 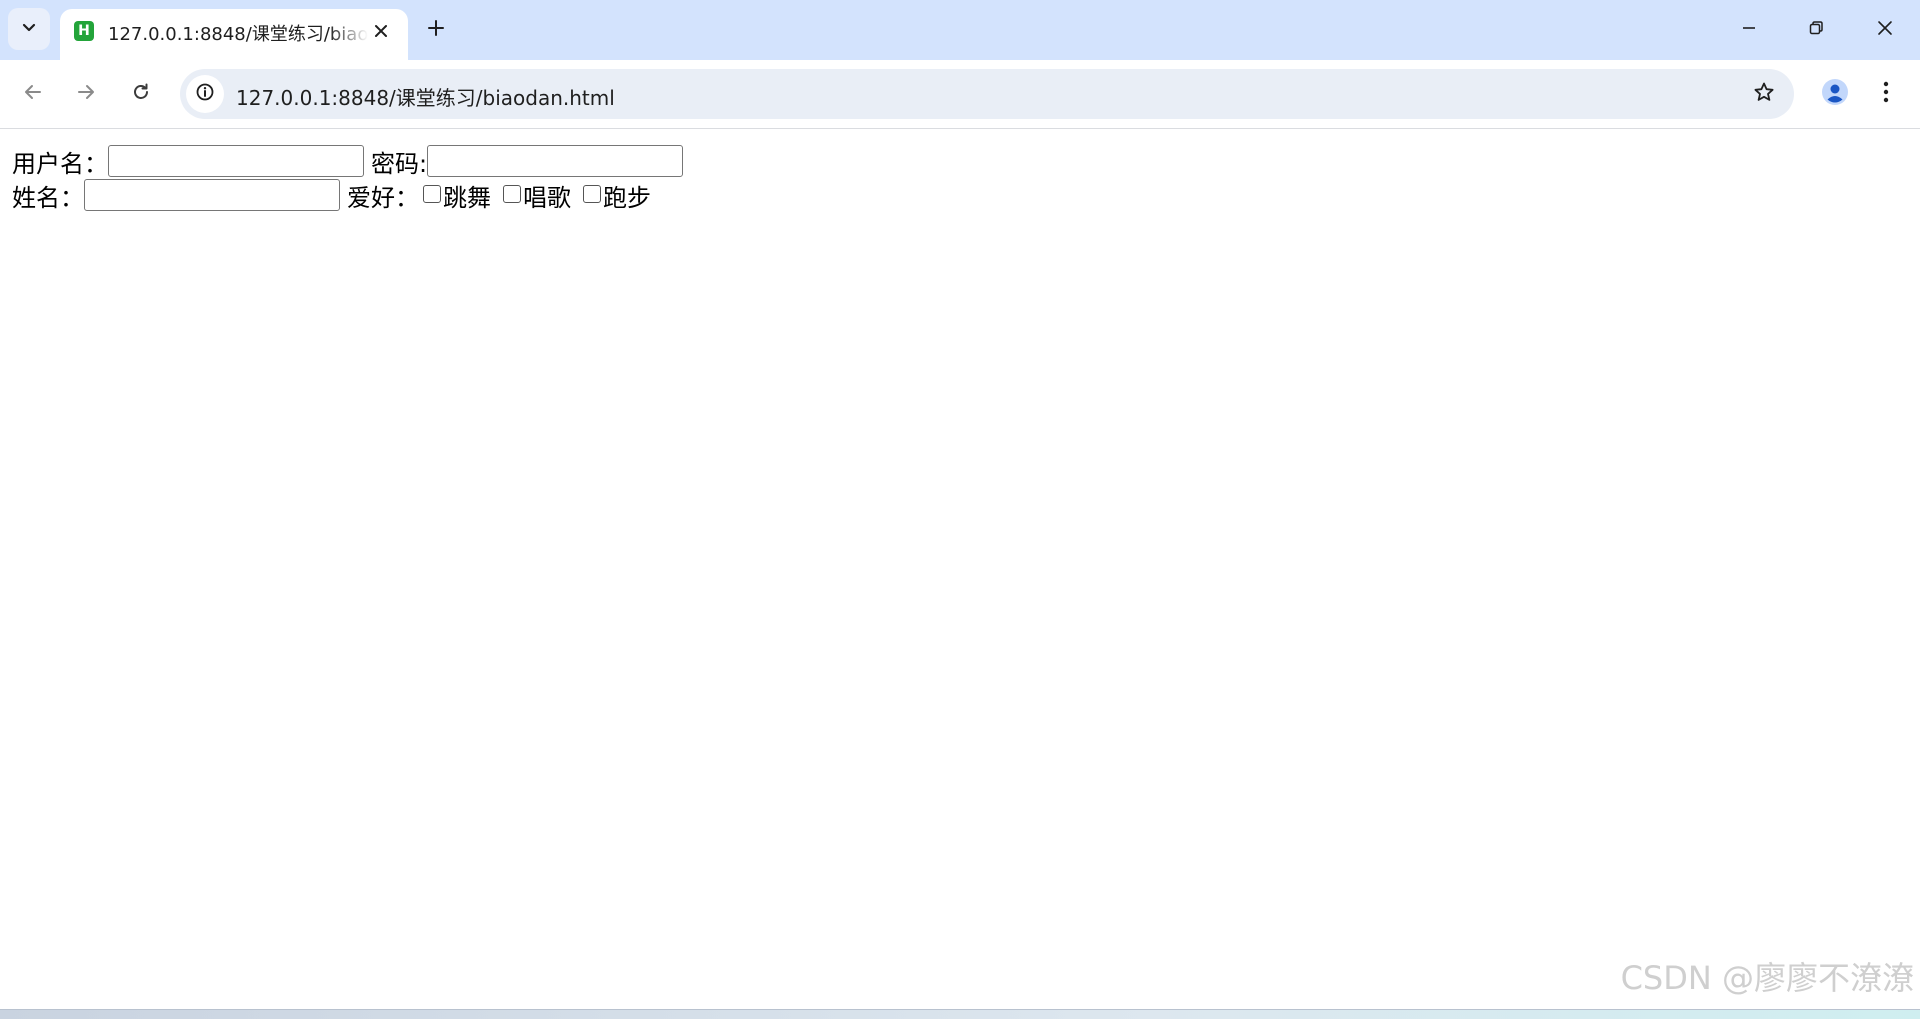 I want to click on bookmark-button, so click(x=1764, y=94).